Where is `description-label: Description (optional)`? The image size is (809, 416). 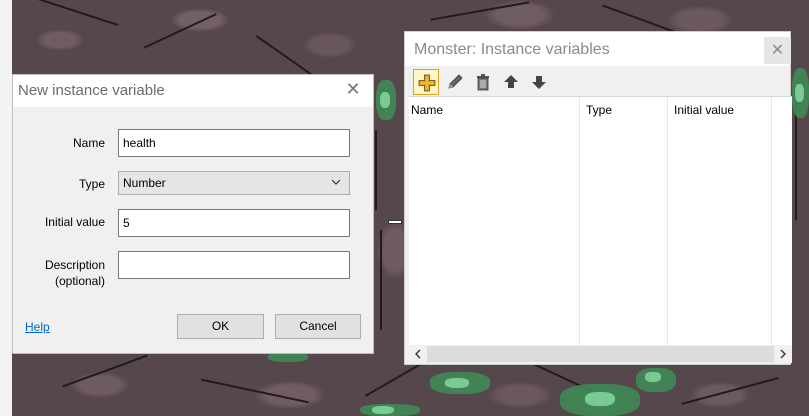 description-label: Description (optional) is located at coordinates (75, 273).